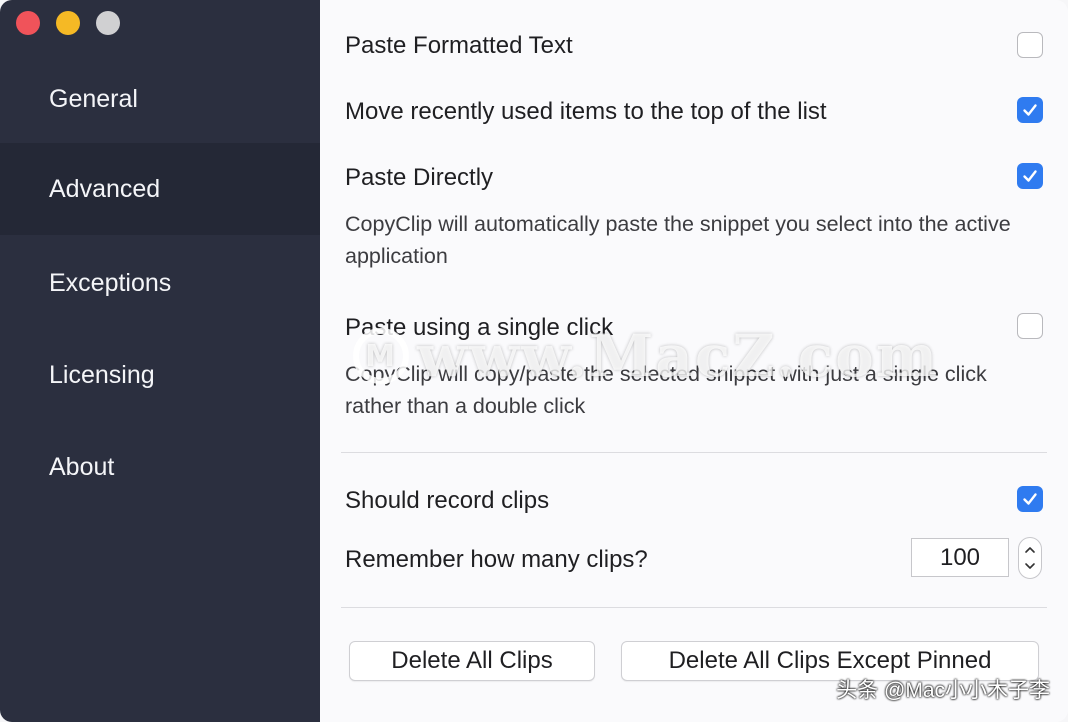  What do you see at coordinates (108, 23) in the screenshot?
I see `zoom-button` at bounding box center [108, 23].